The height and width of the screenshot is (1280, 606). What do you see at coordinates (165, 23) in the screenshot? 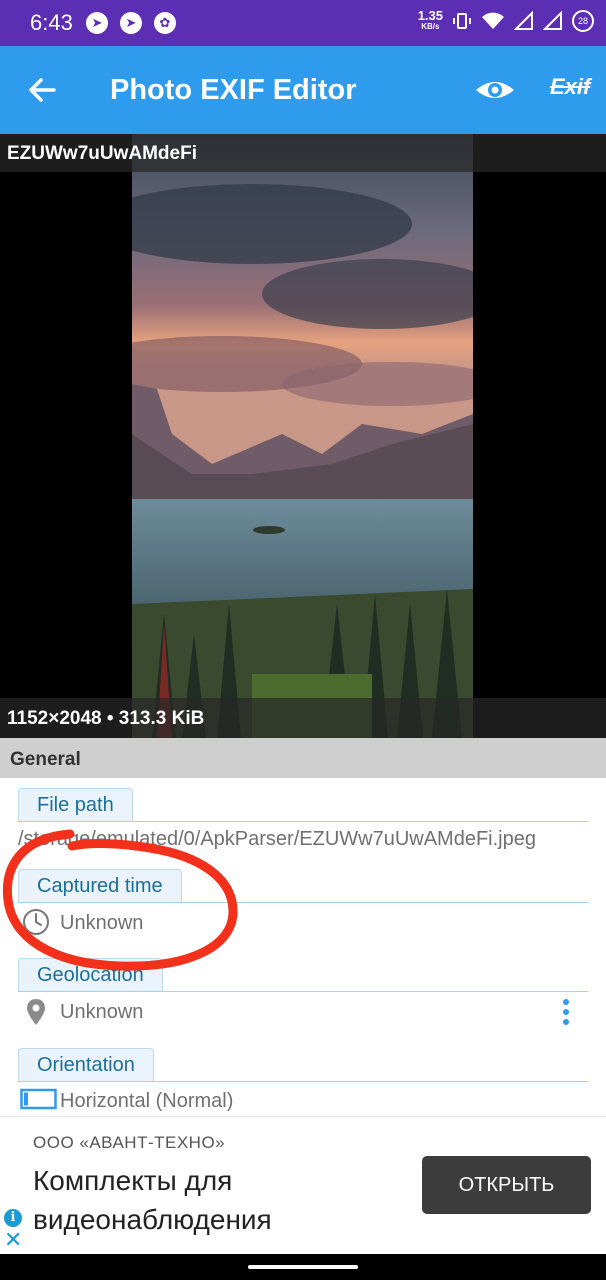
I see `app-notification-icon: ✿` at bounding box center [165, 23].